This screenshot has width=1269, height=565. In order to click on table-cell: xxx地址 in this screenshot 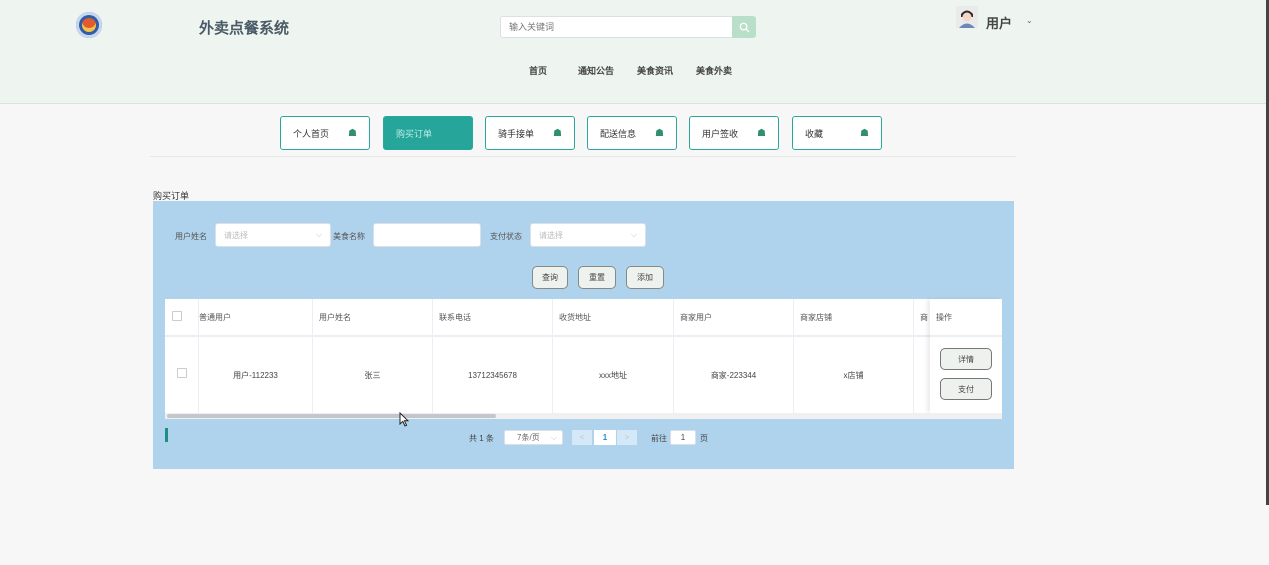, I will do `click(613, 375)`.